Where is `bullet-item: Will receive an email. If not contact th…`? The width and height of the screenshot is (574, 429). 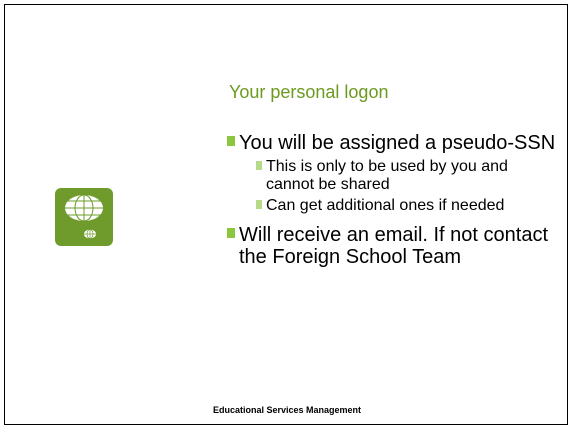 bullet-item: Will receive an email. If not contact th… is located at coordinates (392, 246).